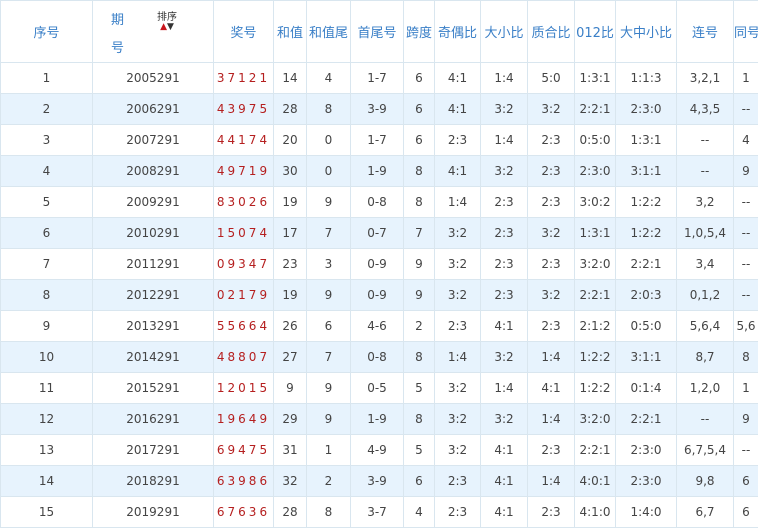  I want to click on sort-down-icon: ▼, so click(170, 27).